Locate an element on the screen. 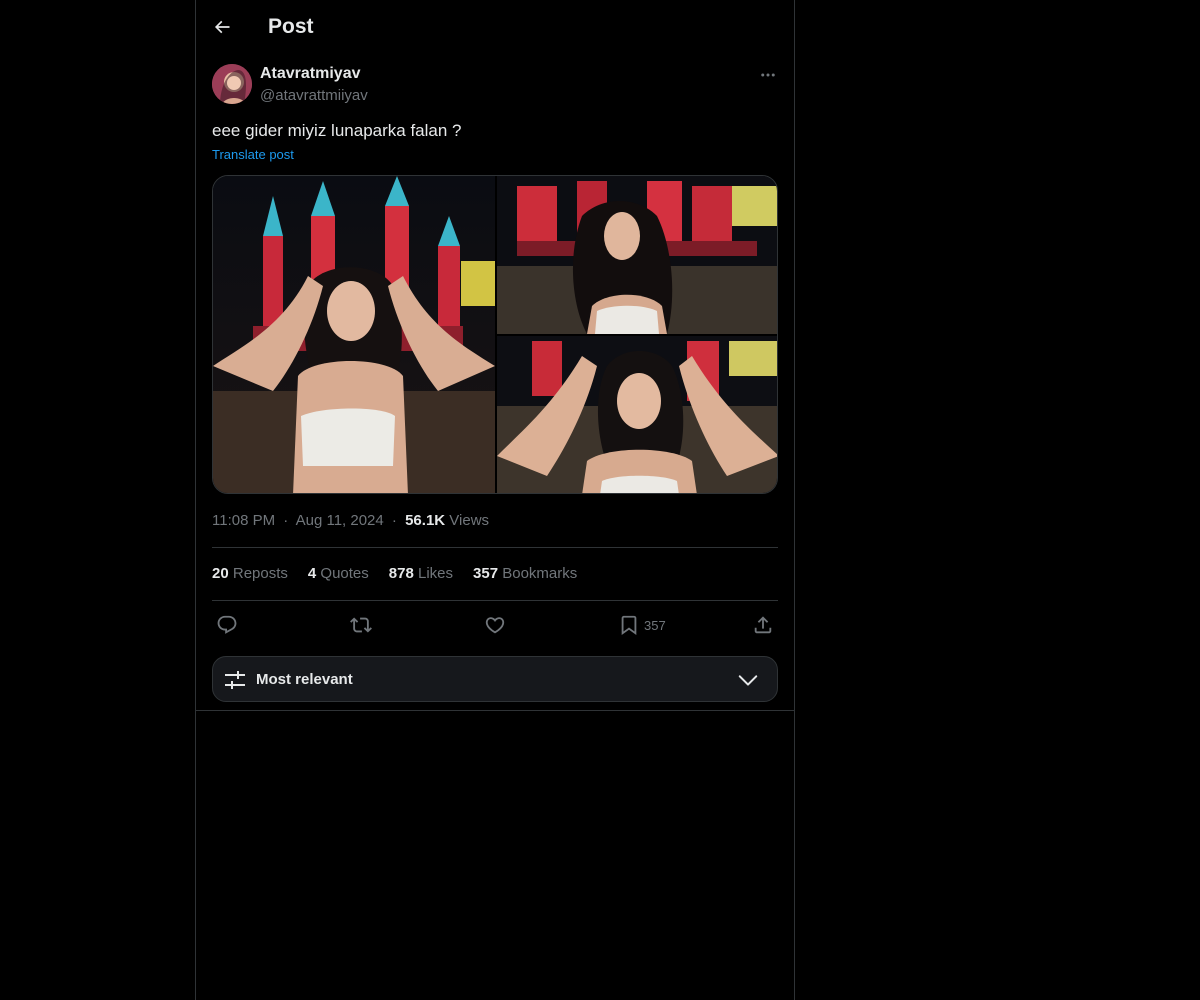 The width and height of the screenshot is (1200, 1000). page-title: Post is located at coordinates (291, 26).